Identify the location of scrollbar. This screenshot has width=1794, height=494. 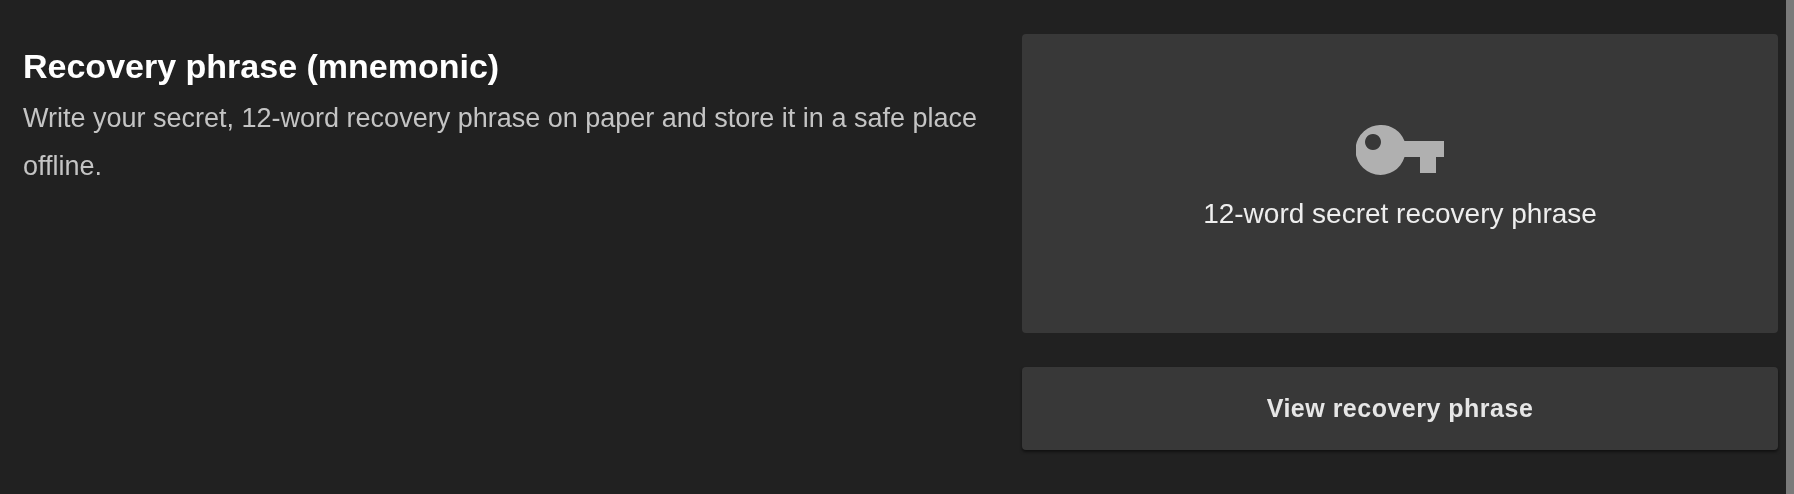
(1790, 247).